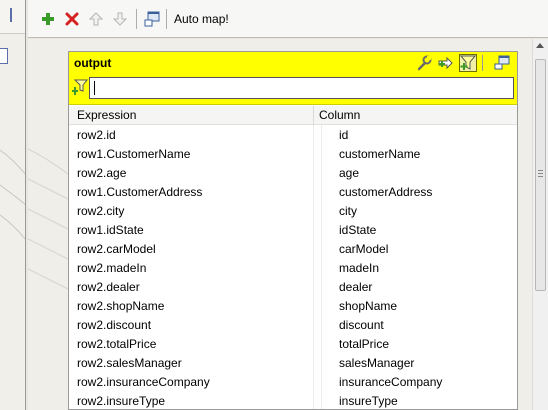  What do you see at coordinates (361, 325) in the screenshot?
I see `column-cell: discount` at bounding box center [361, 325].